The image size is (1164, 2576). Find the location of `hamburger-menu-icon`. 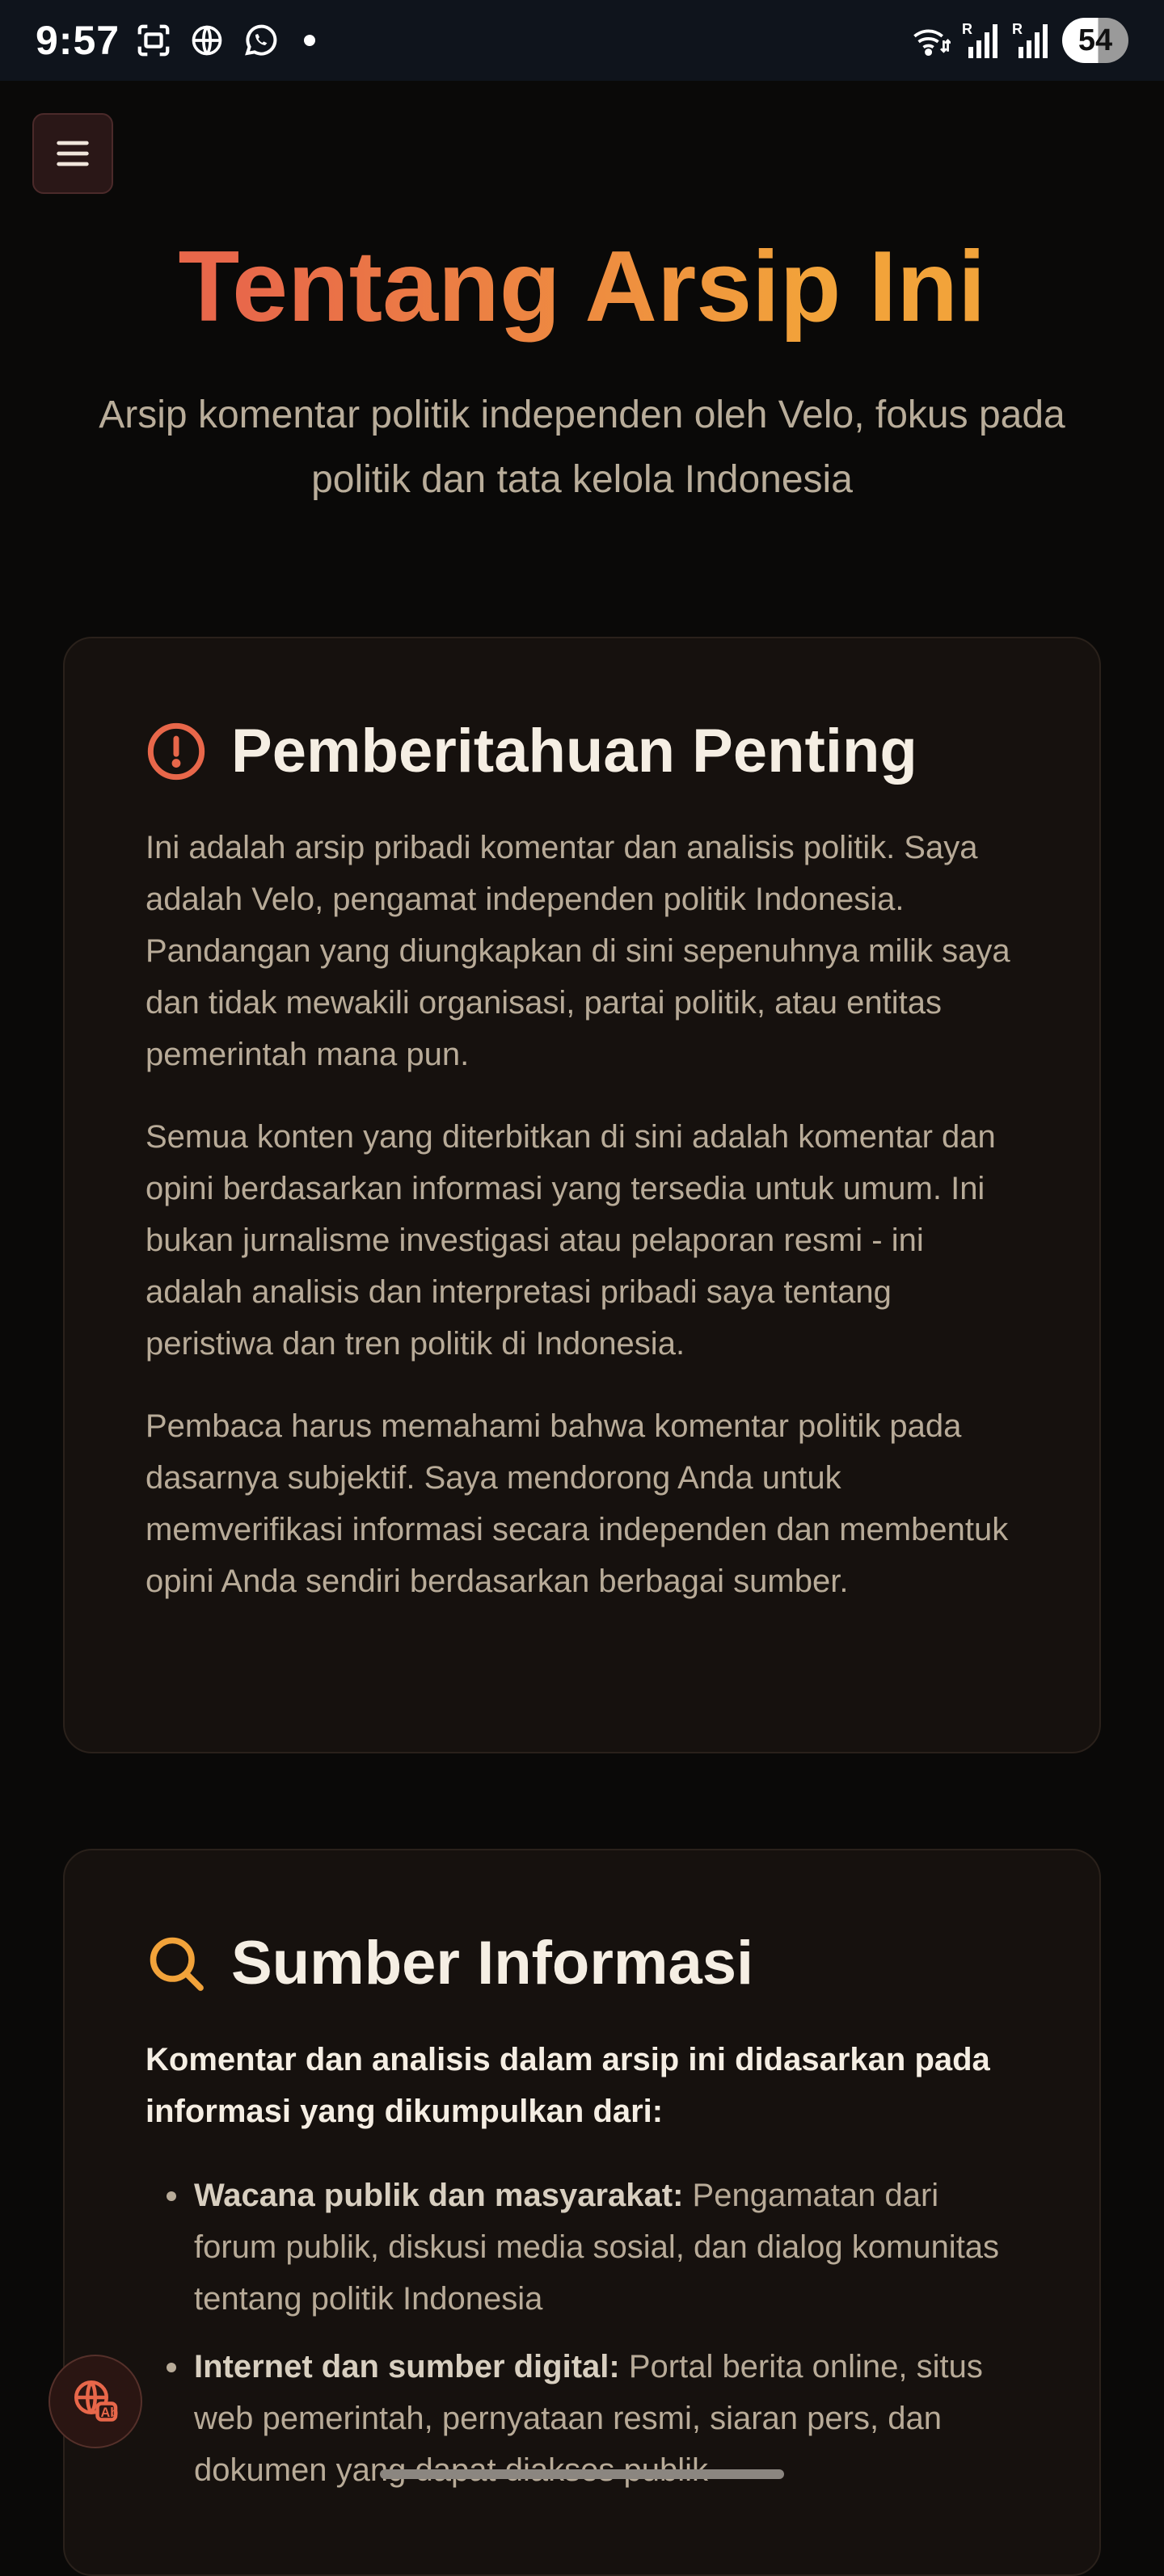

hamburger-menu-icon is located at coordinates (73, 153).